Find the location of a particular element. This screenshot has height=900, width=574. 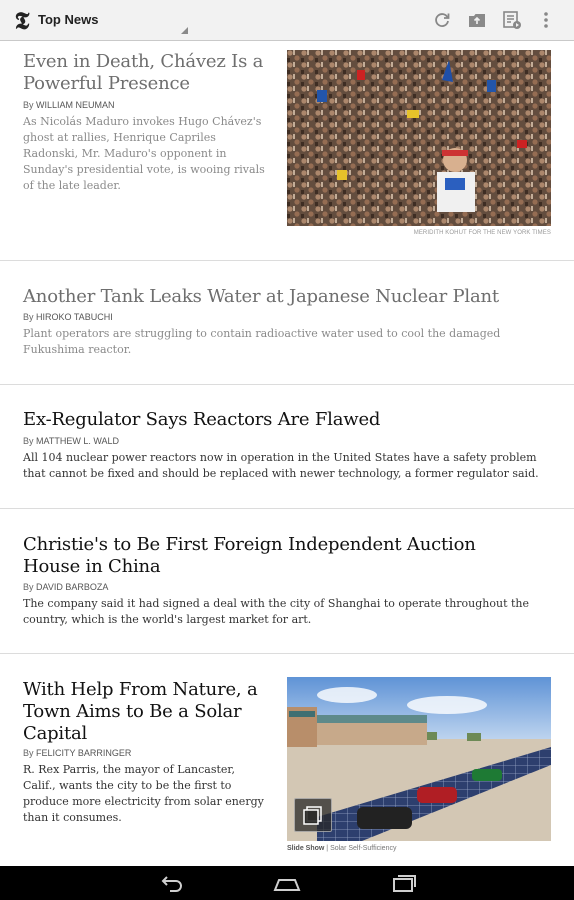

photo-credit: MERIDITH KOHUT FOR THE NEW YORK TIMES is located at coordinates (482, 233).